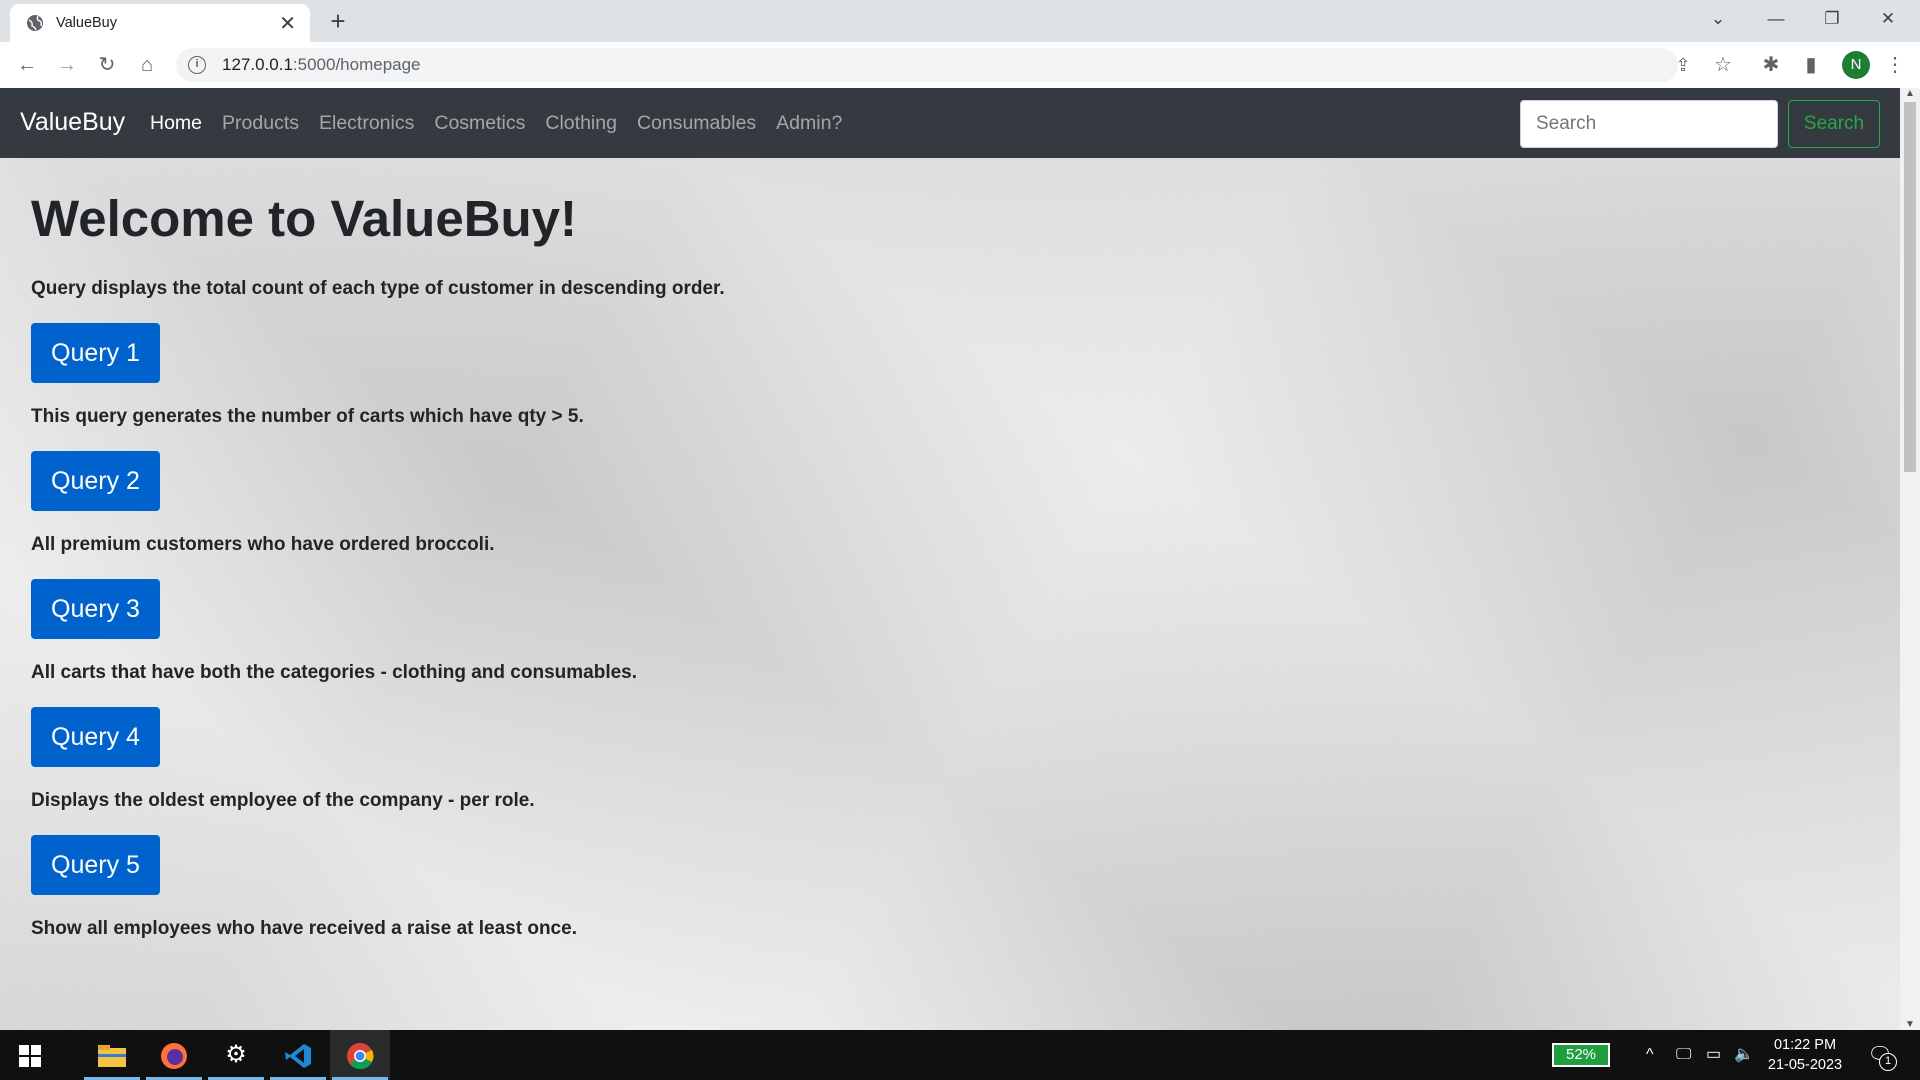 The width and height of the screenshot is (1920, 1080). What do you see at coordinates (1832, 20) in the screenshot?
I see `restore-icon: ❐` at bounding box center [1832, 20].